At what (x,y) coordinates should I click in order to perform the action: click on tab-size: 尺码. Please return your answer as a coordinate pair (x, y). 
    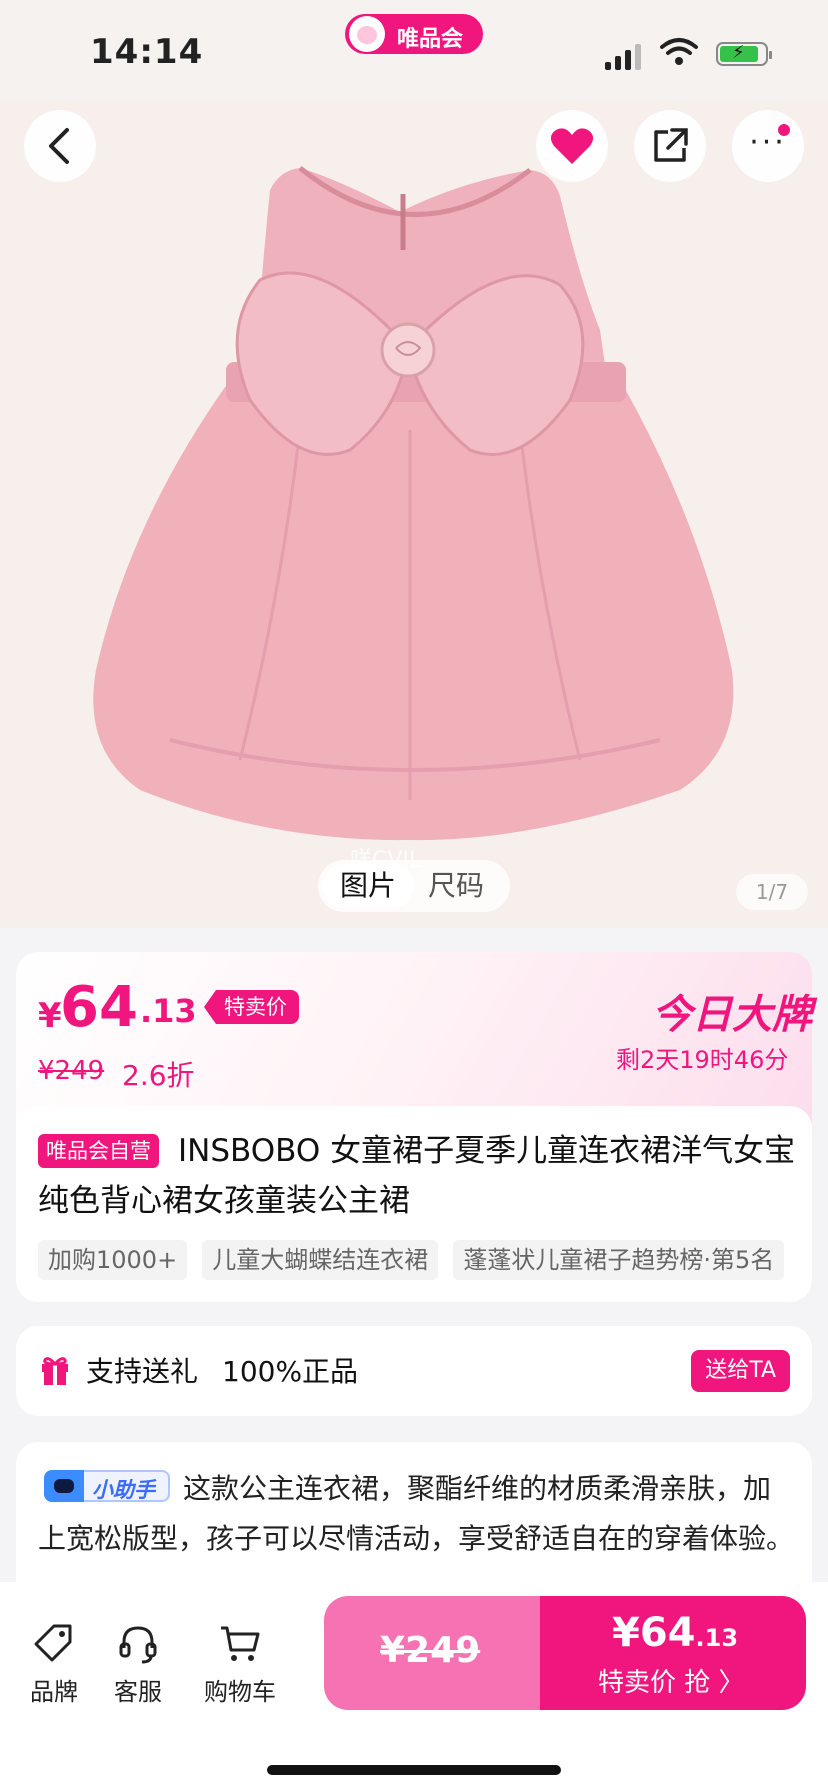
    Looking at the image, I should click on (456, 886).